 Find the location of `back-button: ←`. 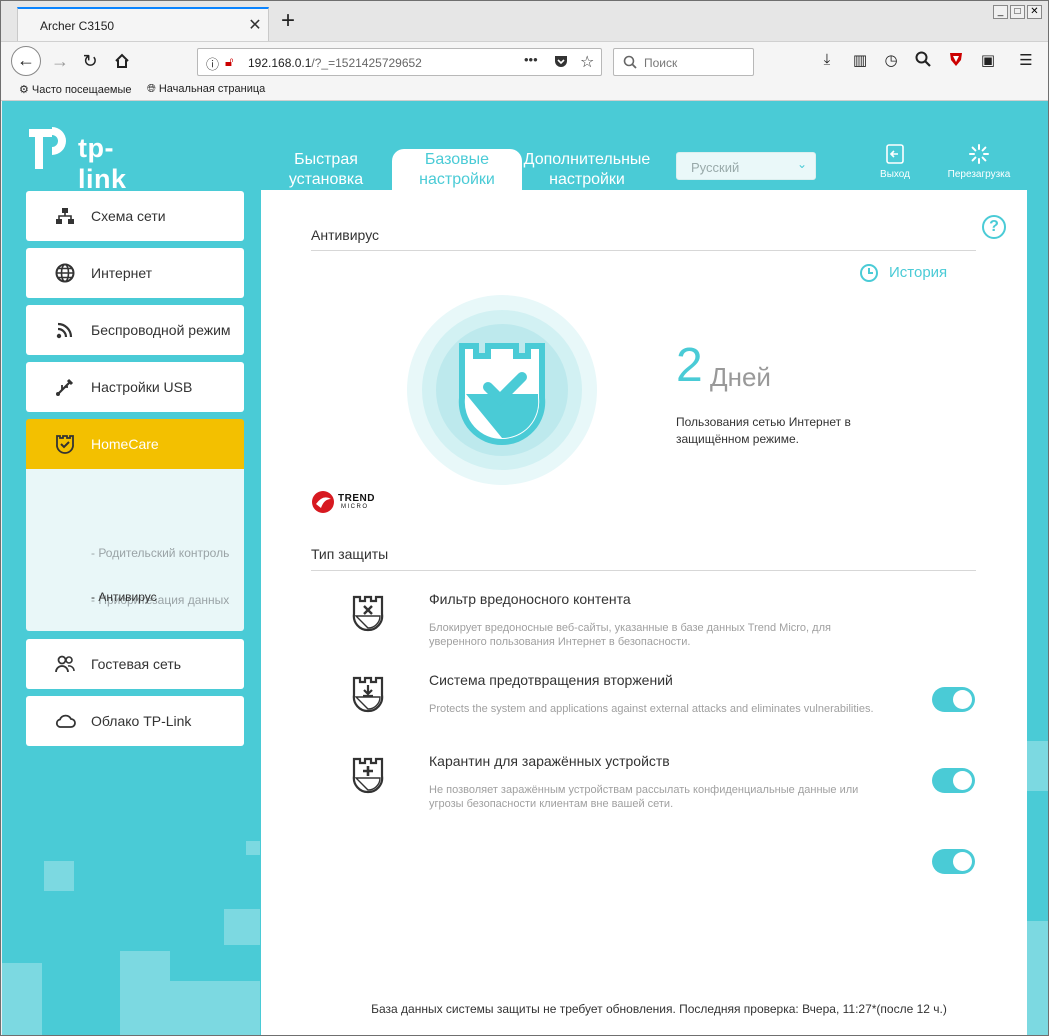

back-button: ← is located at coordinates (26, 61).